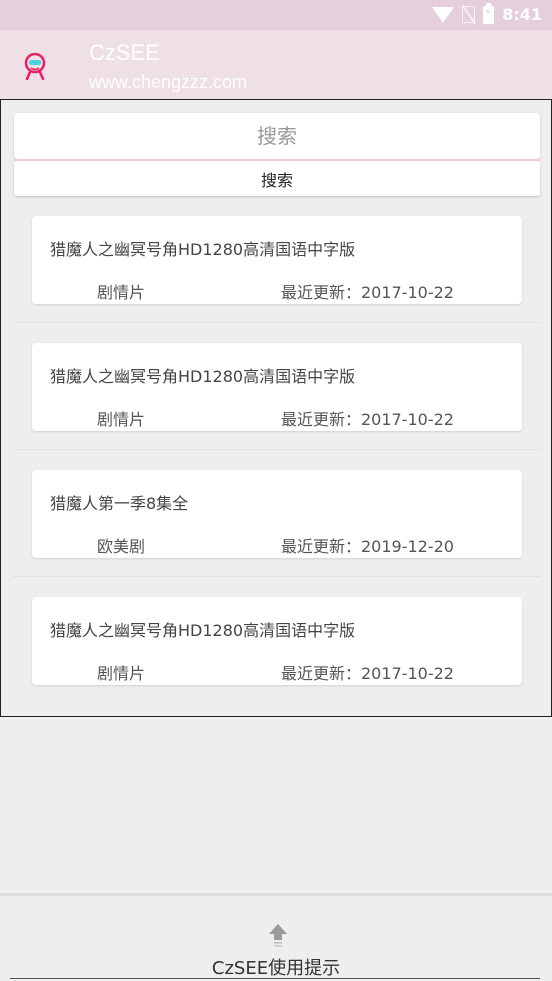 The height and width of the screenshot is (981, 552). I want to click on status-time: 8:41, so click(522, 14).